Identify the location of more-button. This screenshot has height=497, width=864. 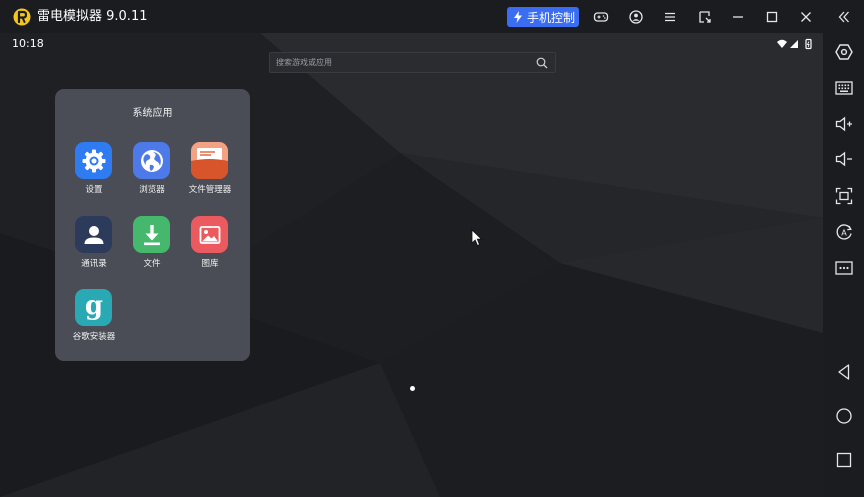
(844, 268).